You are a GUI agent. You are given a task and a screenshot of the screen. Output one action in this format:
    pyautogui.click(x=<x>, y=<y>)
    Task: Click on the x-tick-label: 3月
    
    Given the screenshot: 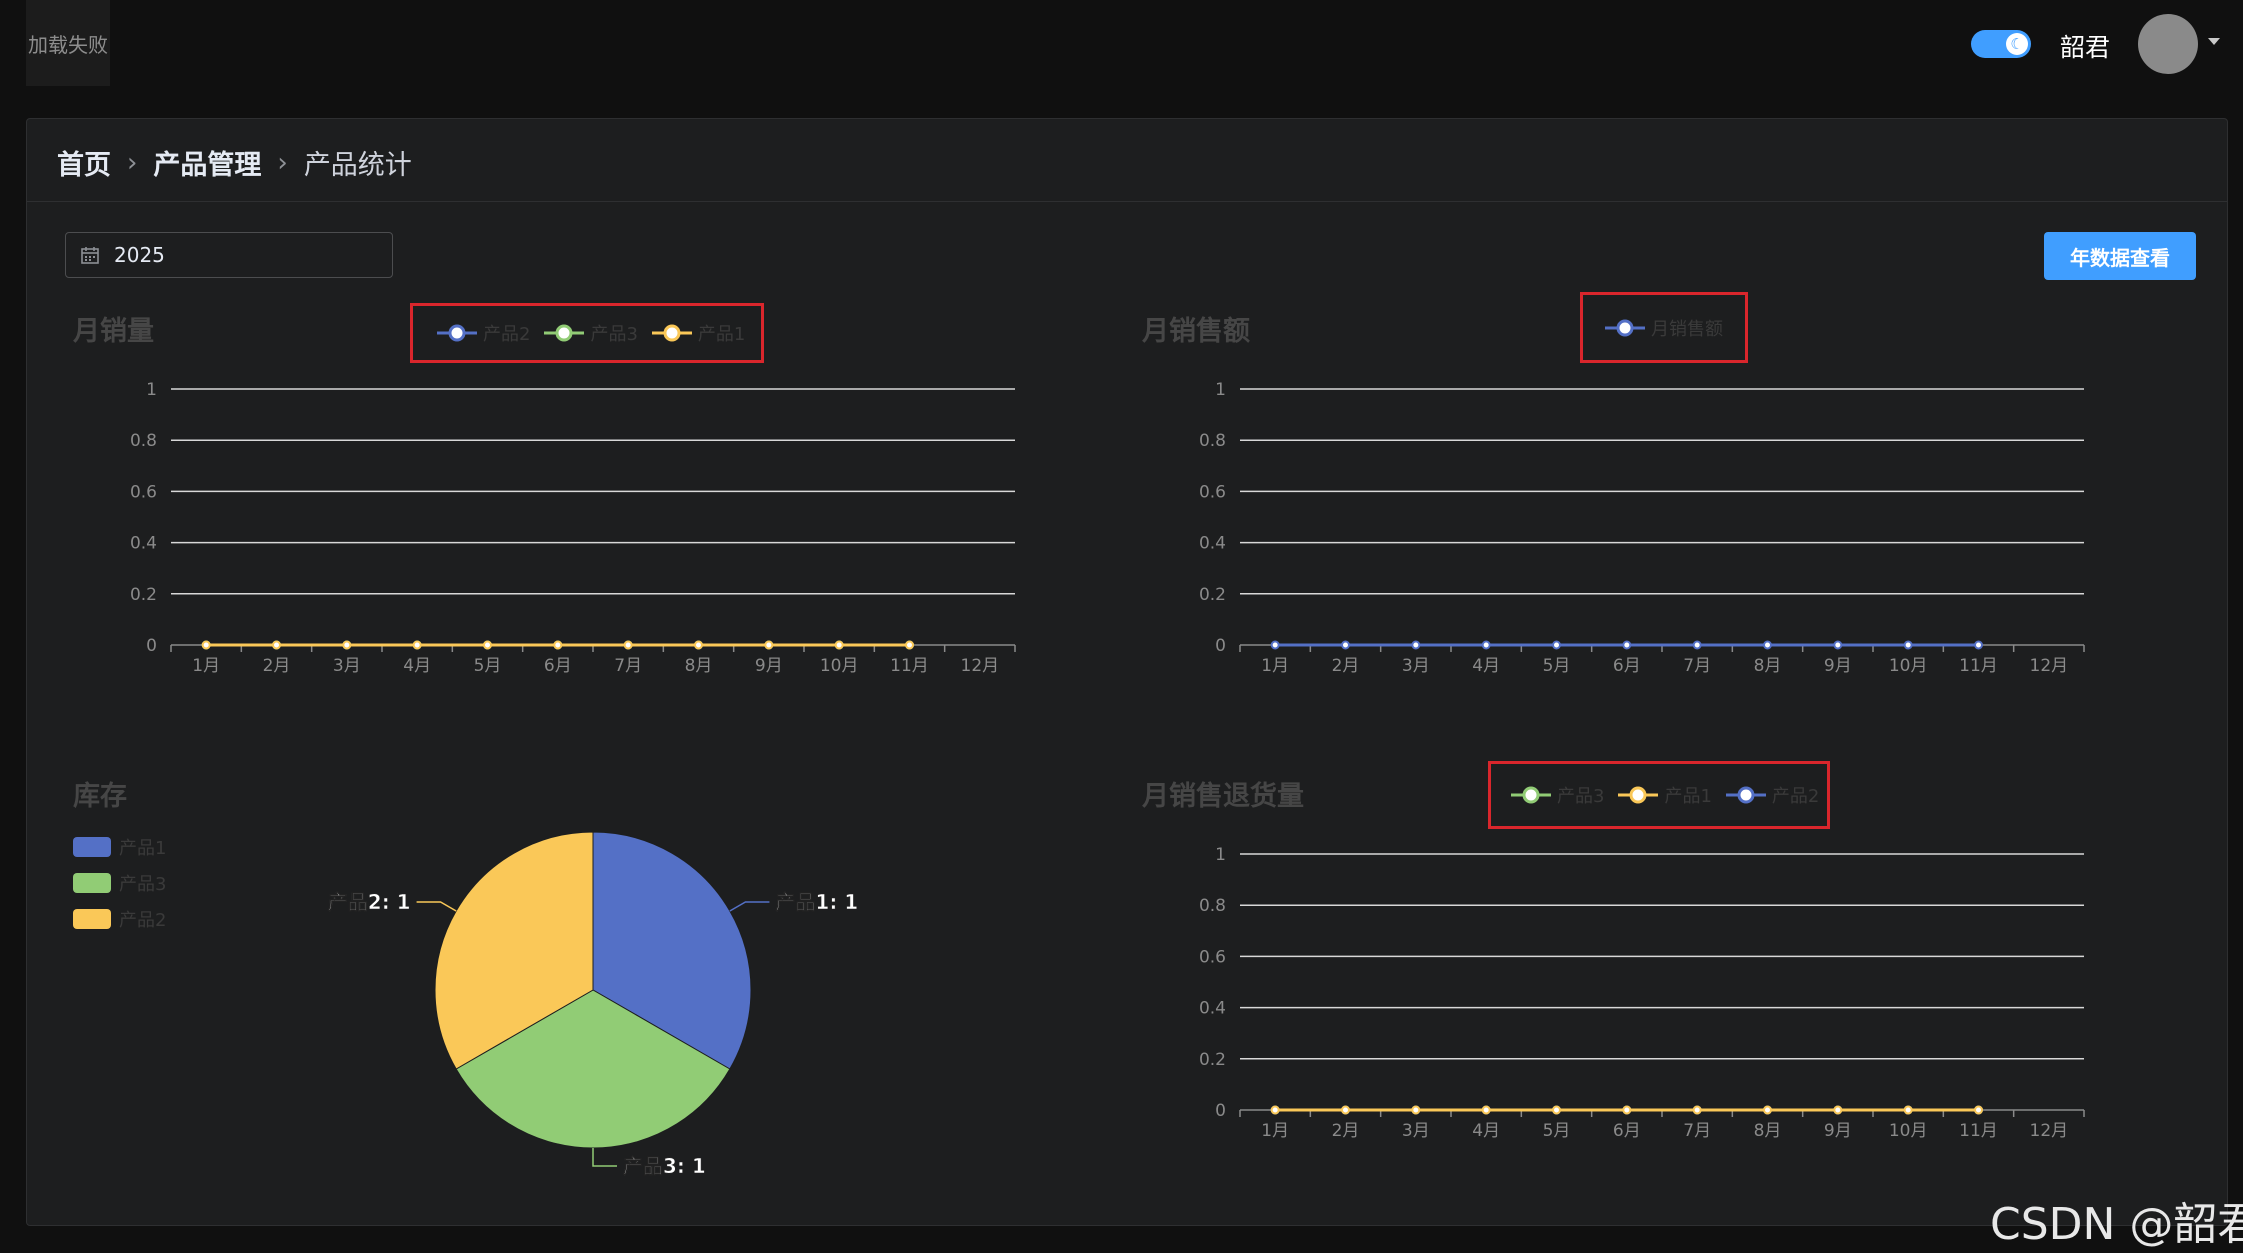 What is the action you would take?
    pyautogui.click(x=1416, y=1131)
    